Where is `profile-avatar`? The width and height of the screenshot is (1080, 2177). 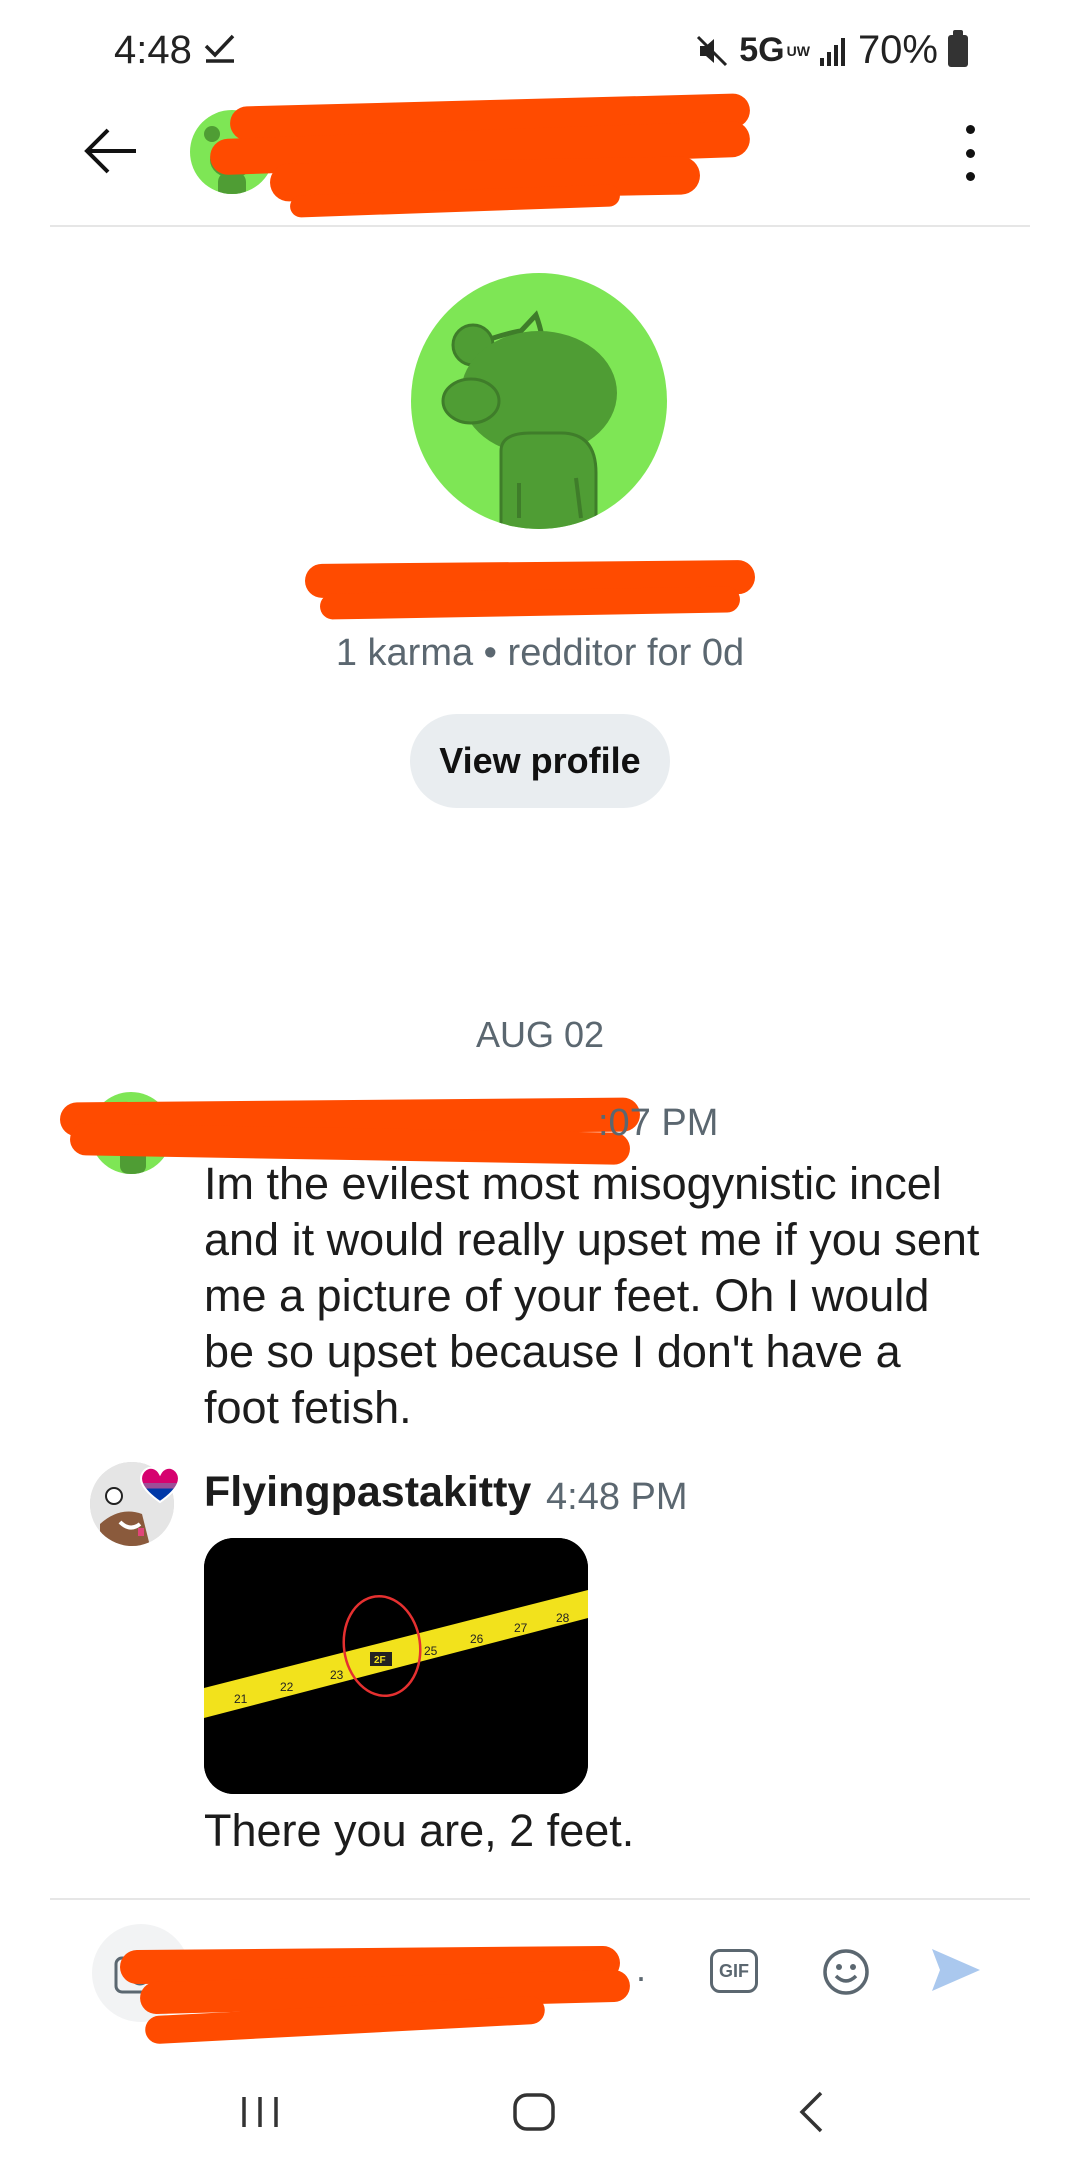 profile-avatar is located at coordinates (539, 401).